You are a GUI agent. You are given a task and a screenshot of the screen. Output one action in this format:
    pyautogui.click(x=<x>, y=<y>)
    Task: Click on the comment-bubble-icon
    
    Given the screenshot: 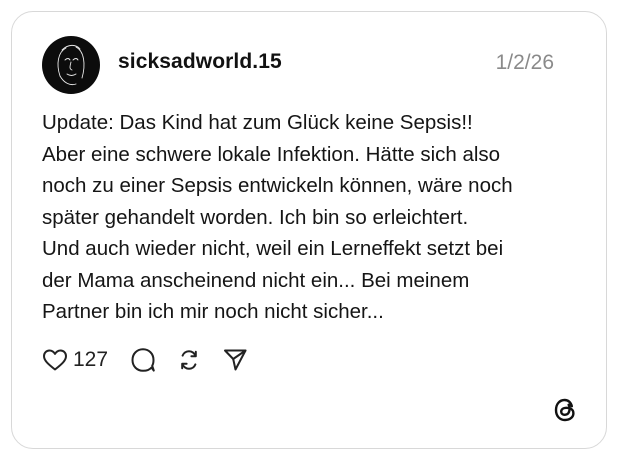 What is the action you would take?
    pyautogui.click(x=143, y=360)
    